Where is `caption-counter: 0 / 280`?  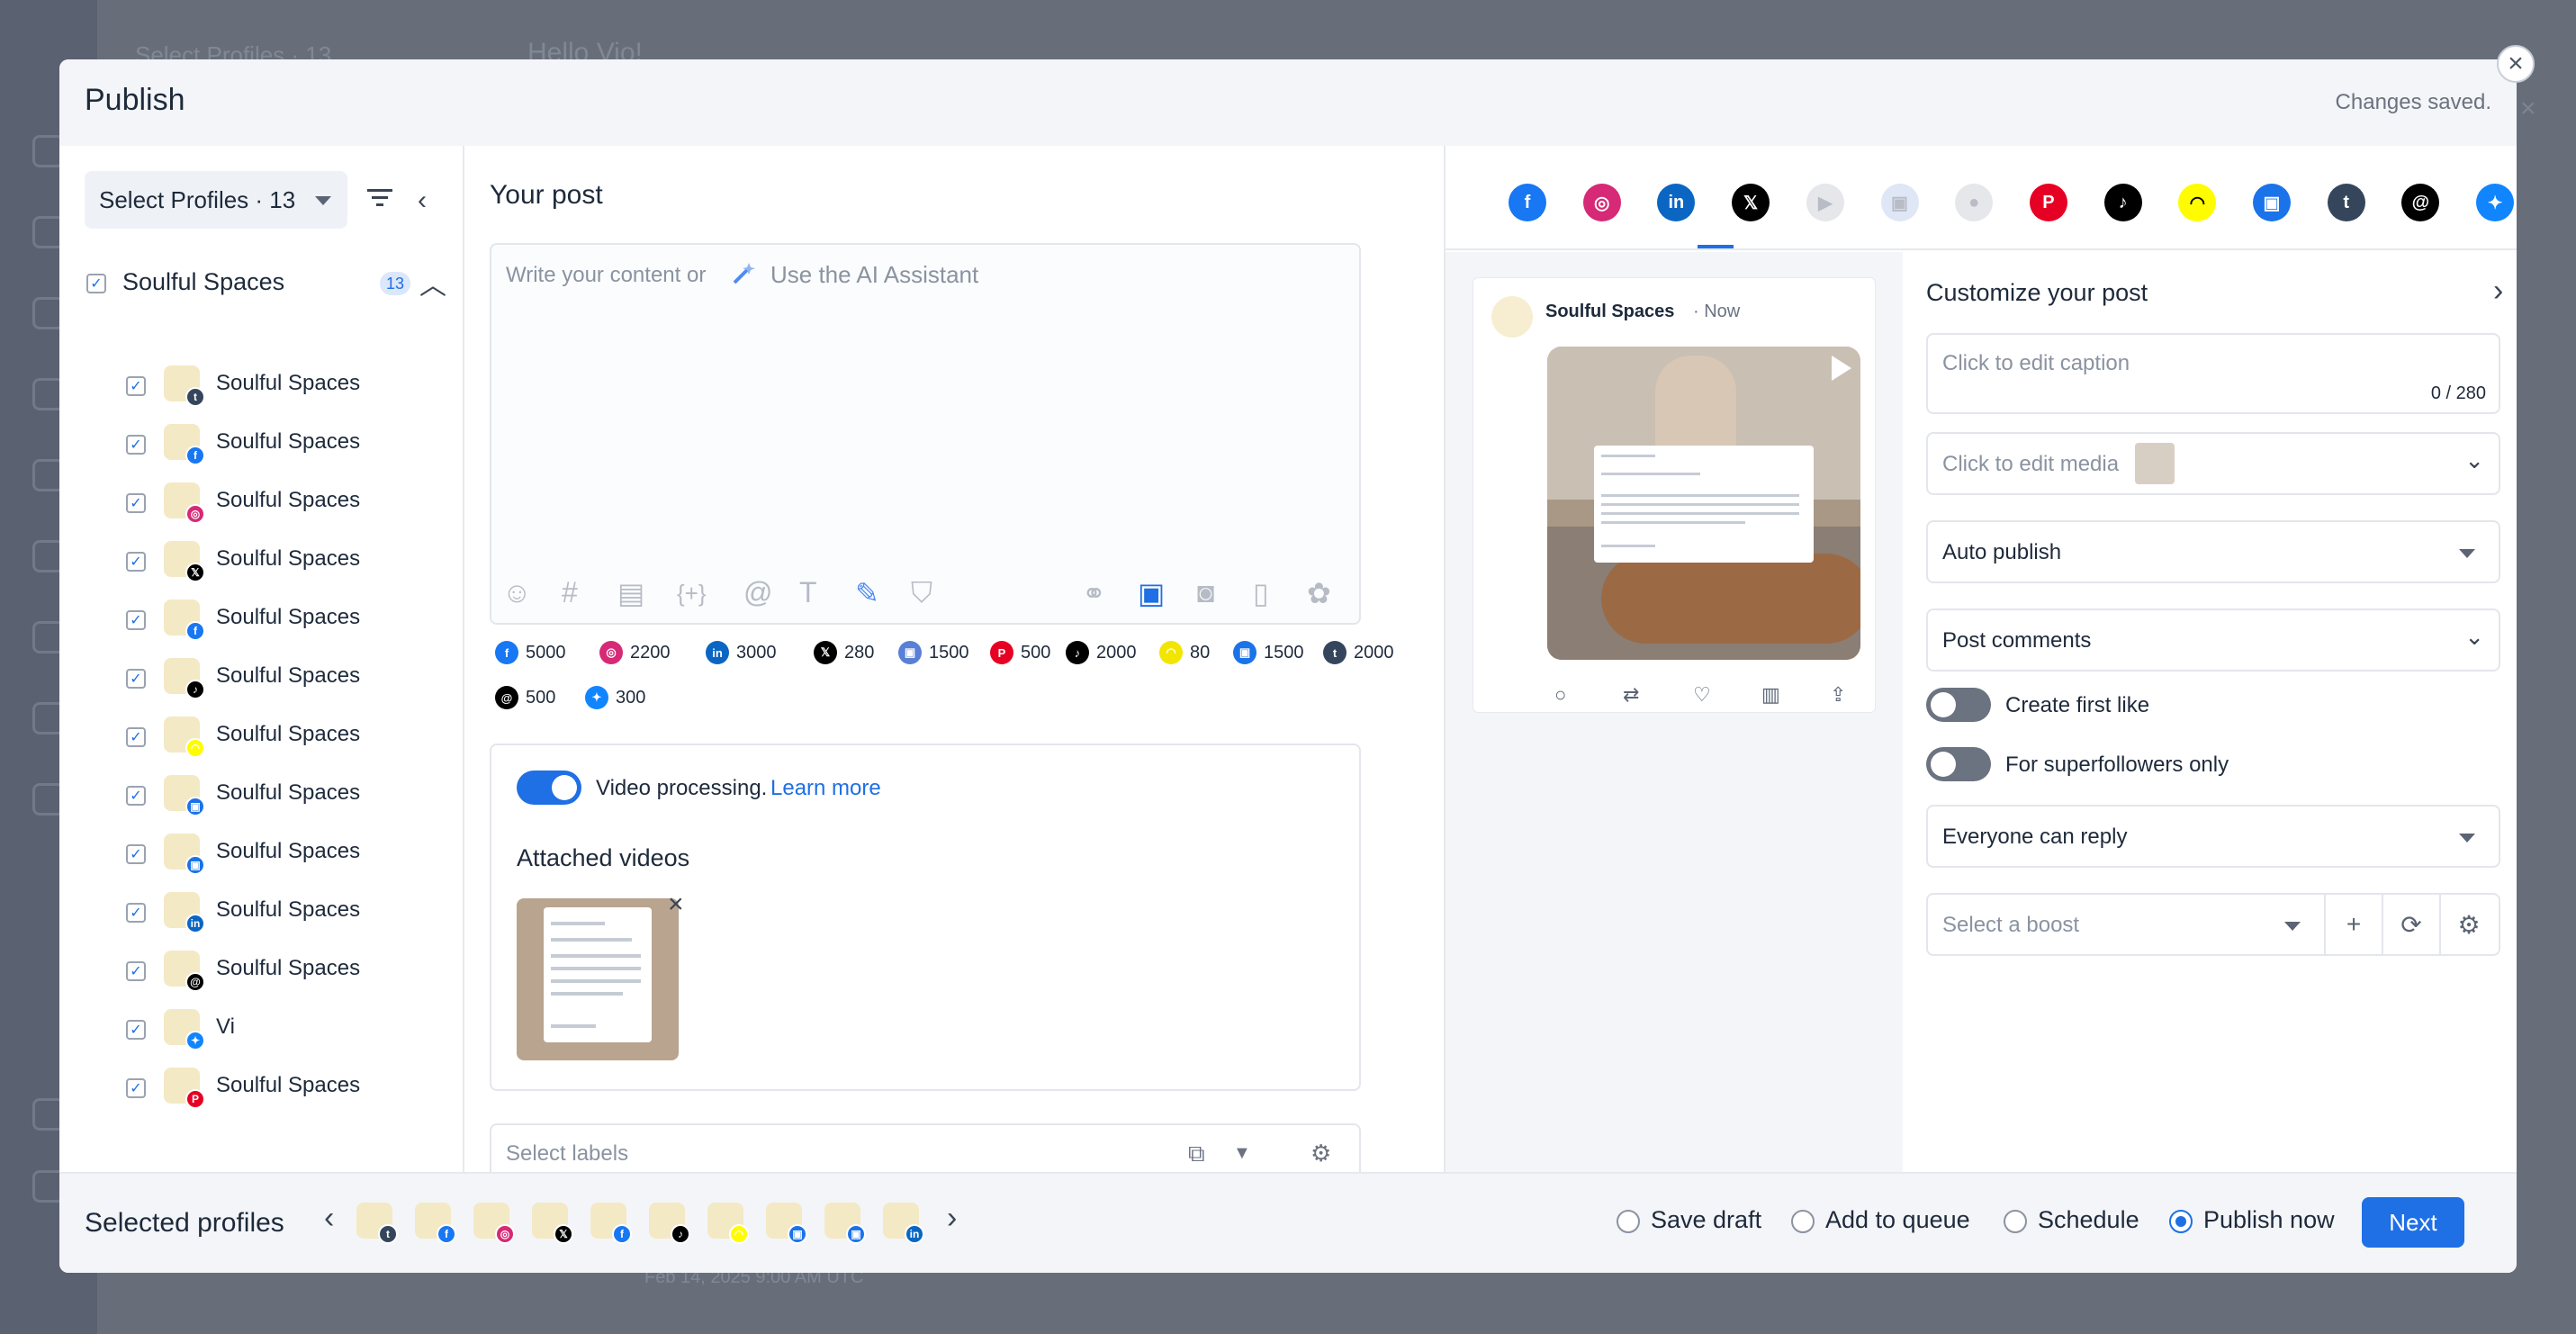
caption-counter: 0 / 280 is located at coordinates (2458, 393).